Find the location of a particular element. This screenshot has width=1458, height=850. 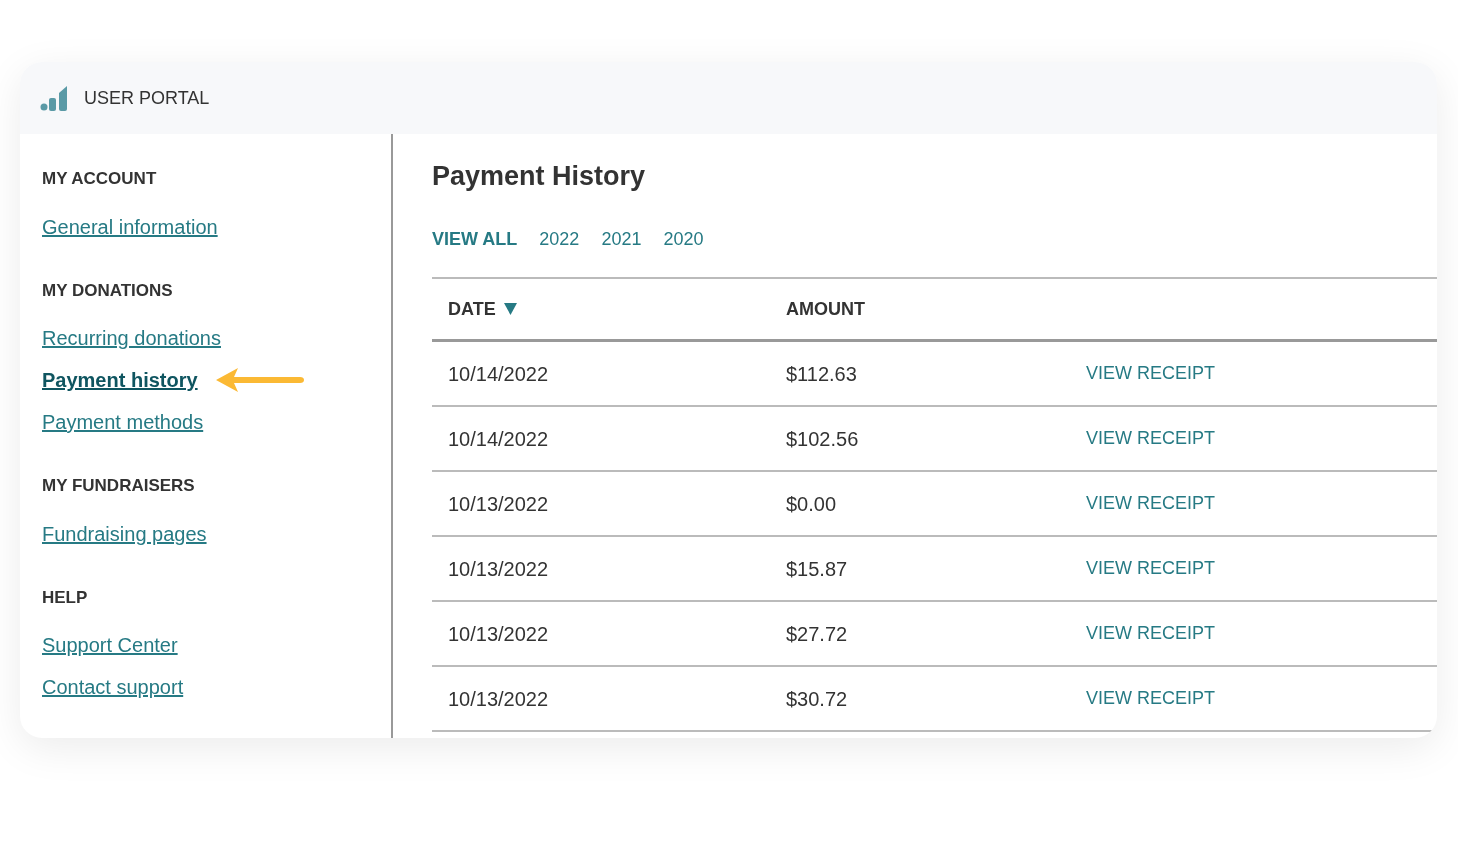

sidebar-link: Payment history is located at coordinates (120, 380).